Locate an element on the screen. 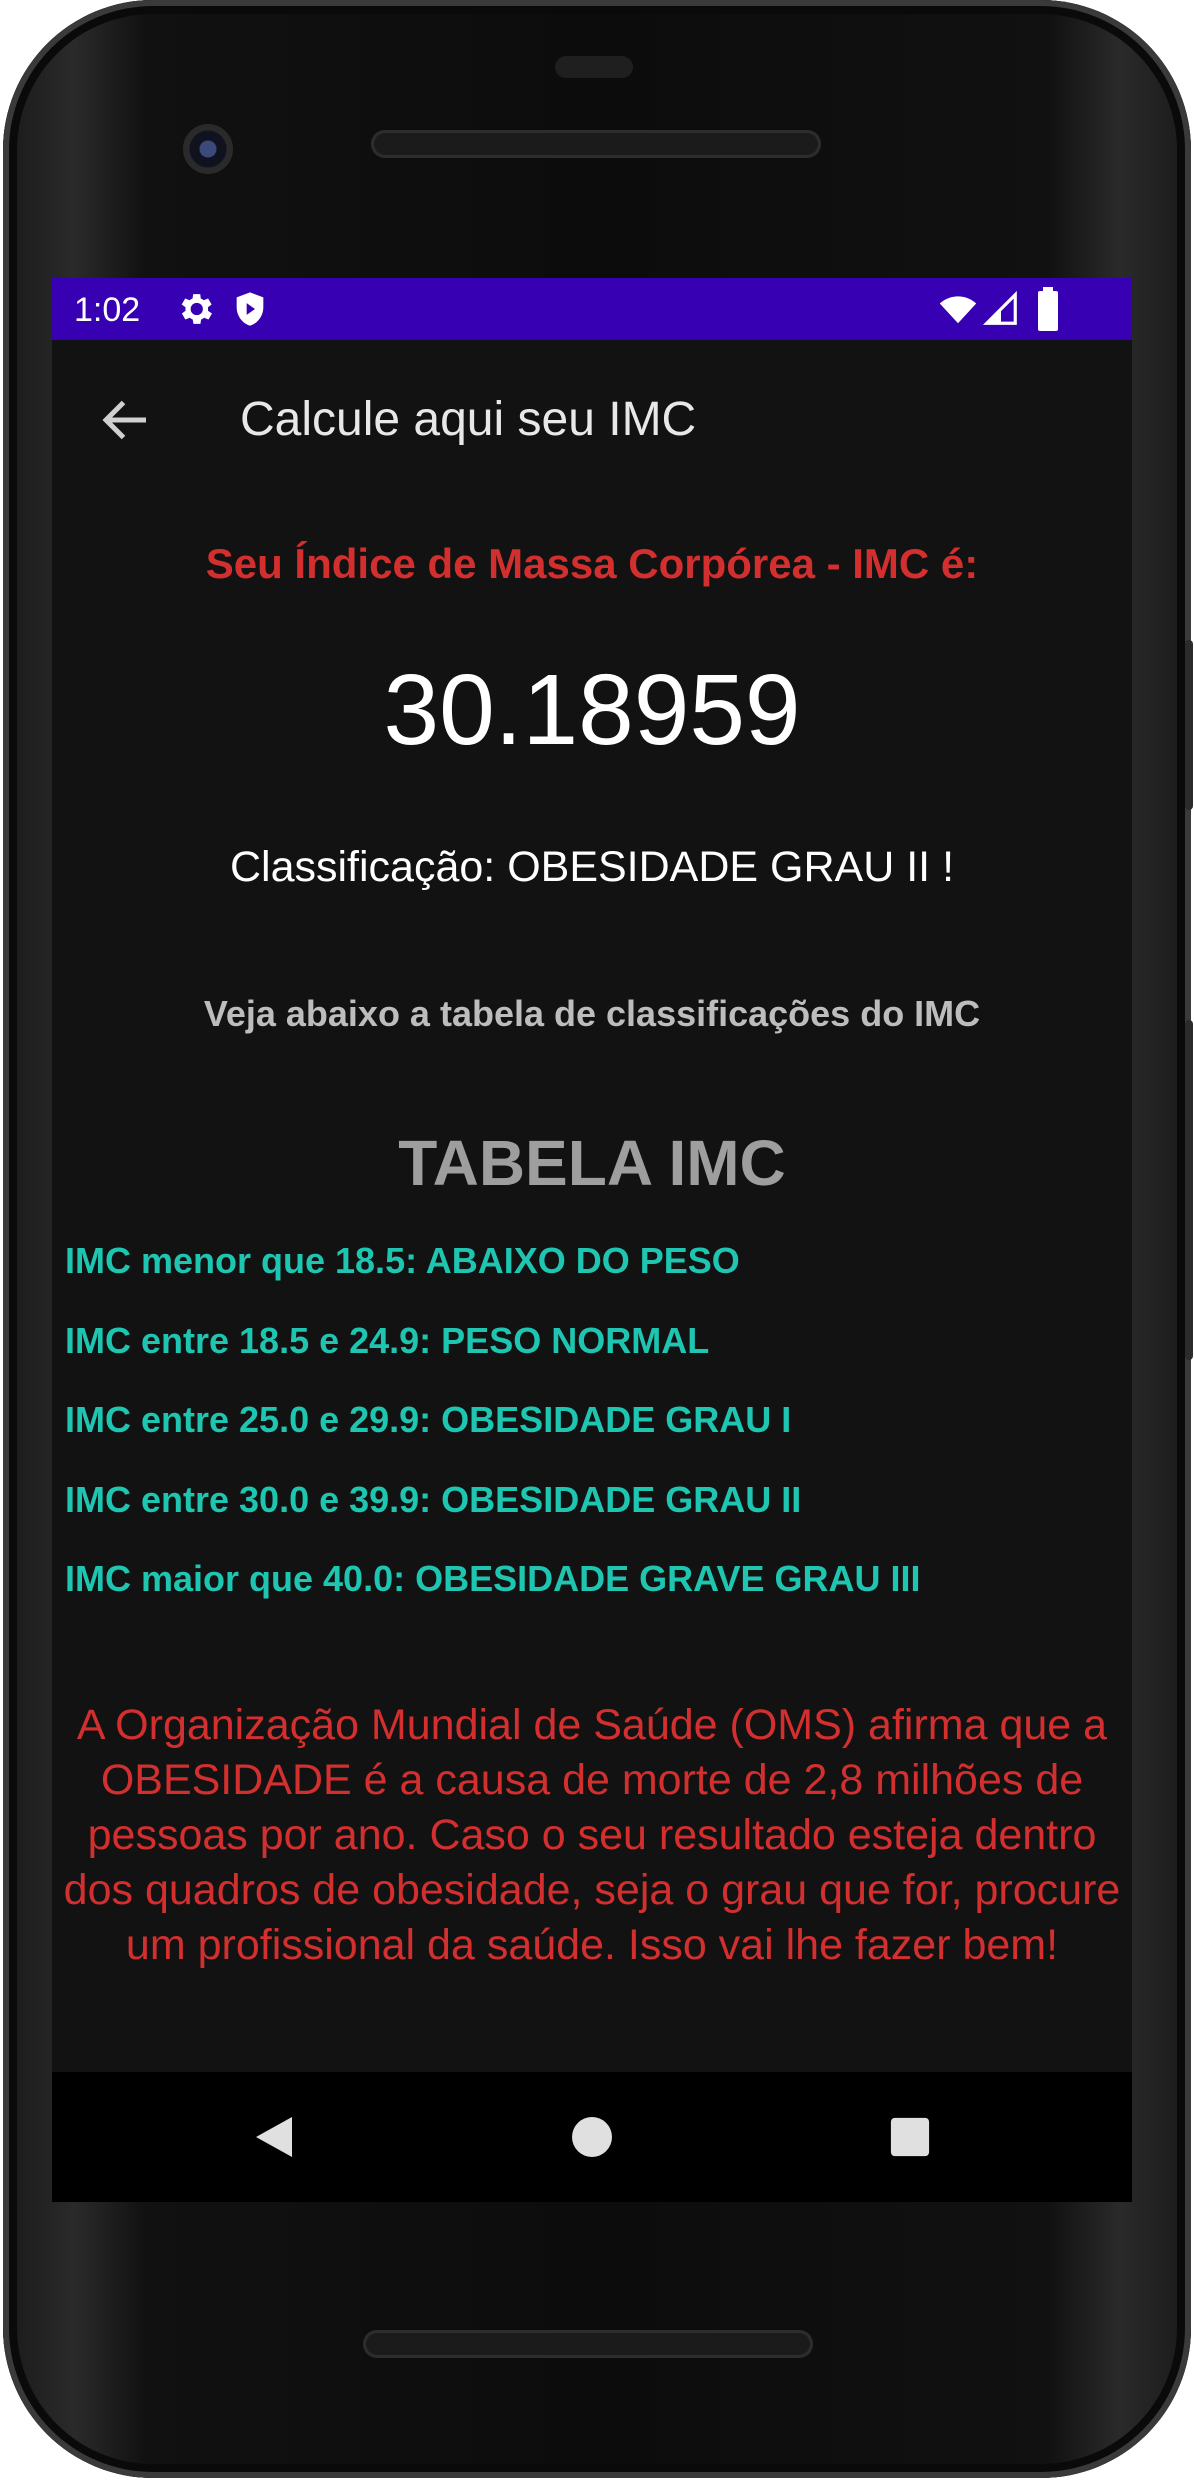  bottom-speaker-grille is located at coordinates (588, 2344).